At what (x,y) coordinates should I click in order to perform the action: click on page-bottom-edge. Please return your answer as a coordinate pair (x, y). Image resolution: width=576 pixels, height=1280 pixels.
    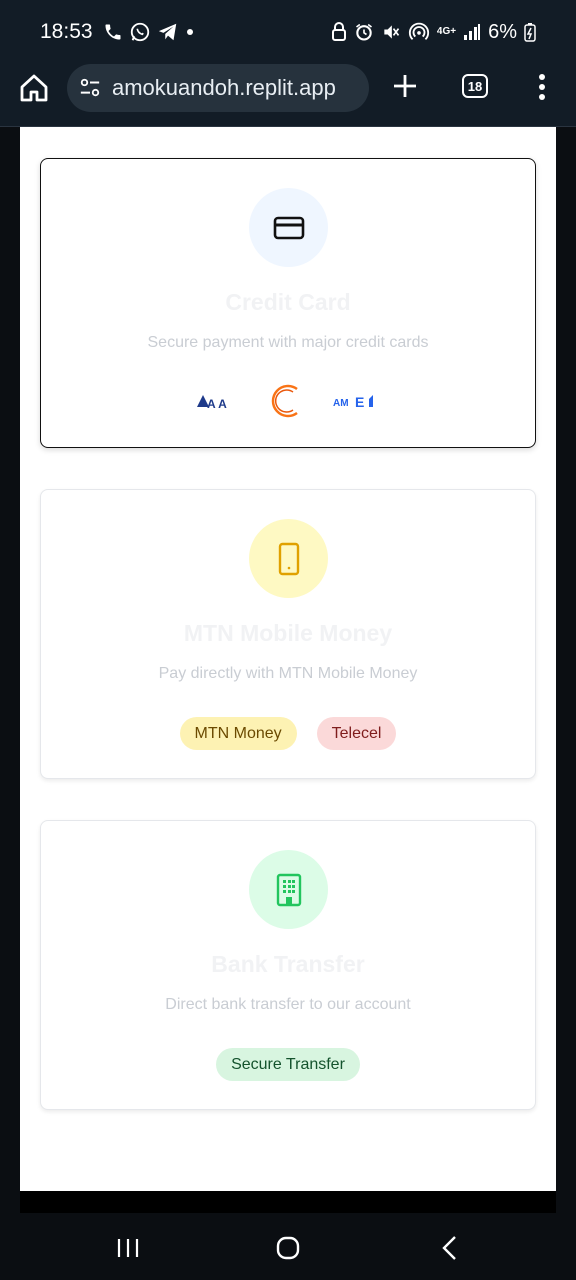
    Looking at the image, I should click on (288, 1202).